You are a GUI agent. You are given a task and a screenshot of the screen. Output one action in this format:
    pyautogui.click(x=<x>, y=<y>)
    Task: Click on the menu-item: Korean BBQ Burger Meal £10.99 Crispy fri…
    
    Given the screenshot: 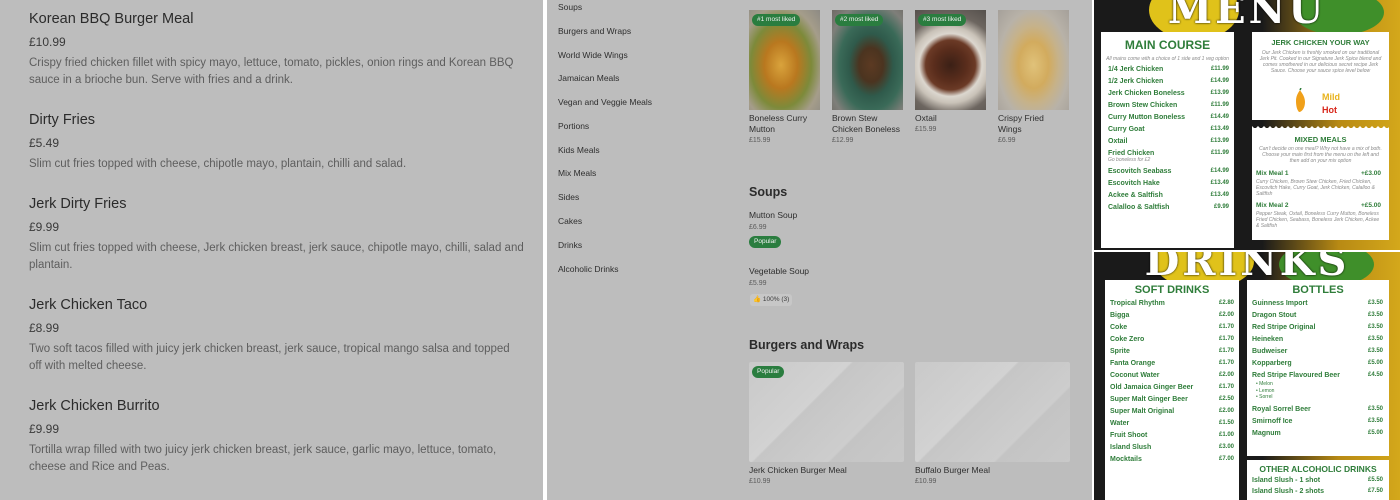 What is the action you would take?
    pyautogui.click(x=276, y=49)
    